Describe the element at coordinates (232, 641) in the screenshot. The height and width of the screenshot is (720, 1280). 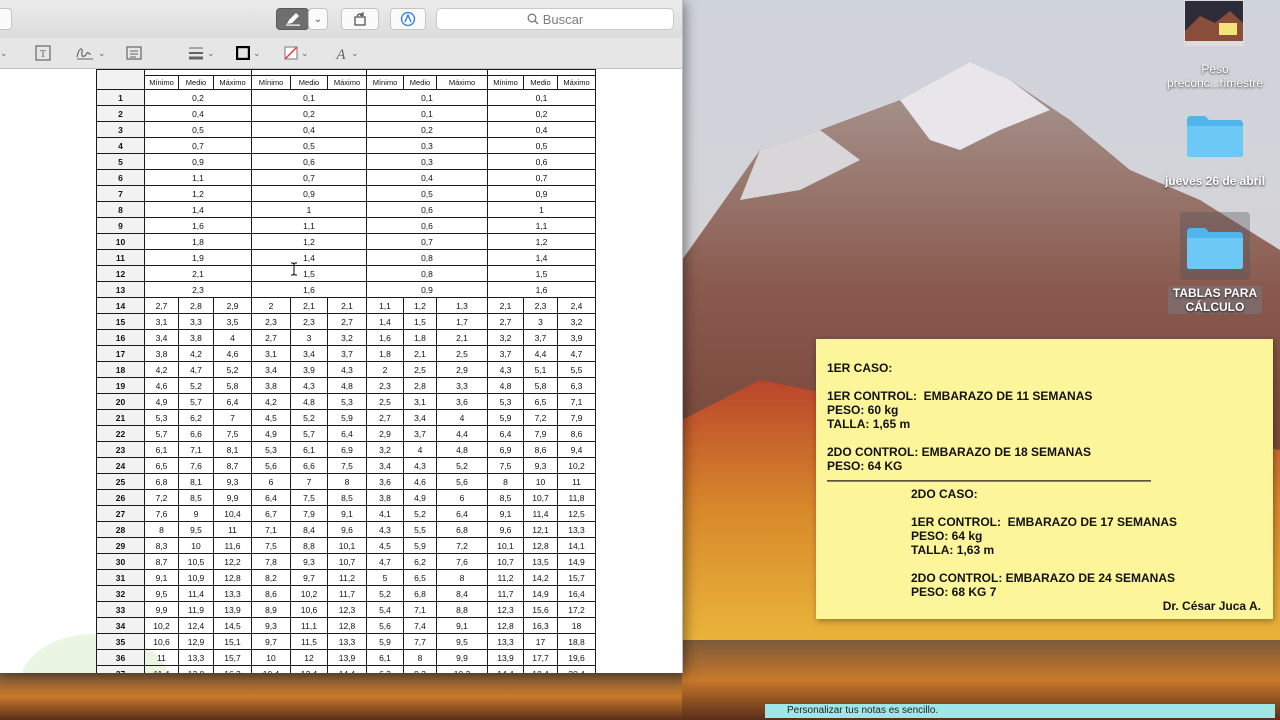
I see `value-cell: 15,1` at that location.